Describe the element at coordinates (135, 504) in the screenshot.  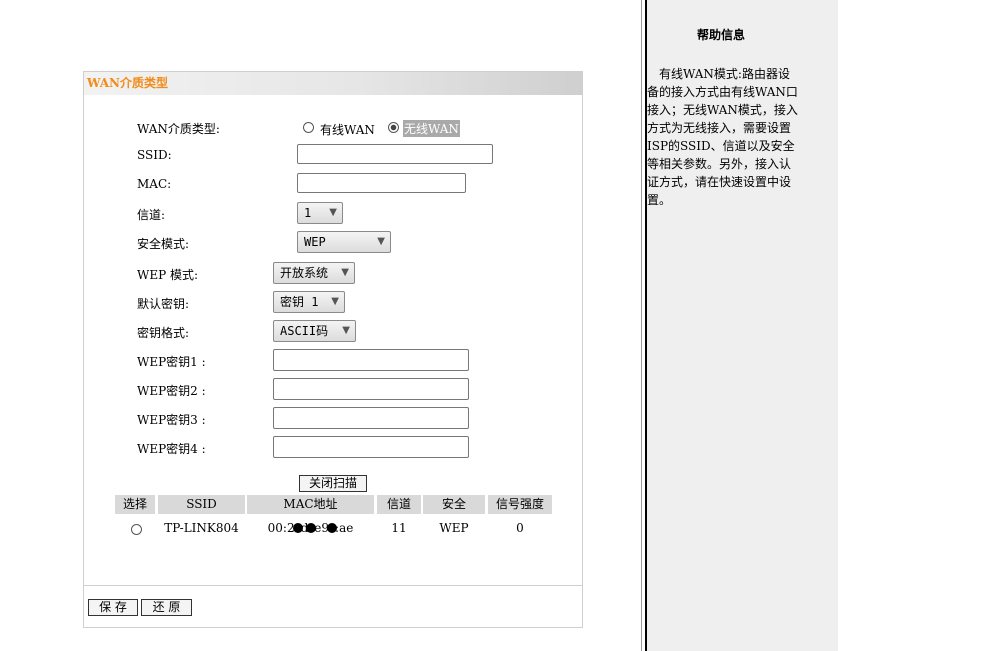
I see `table-header-select: 选择` at that location.